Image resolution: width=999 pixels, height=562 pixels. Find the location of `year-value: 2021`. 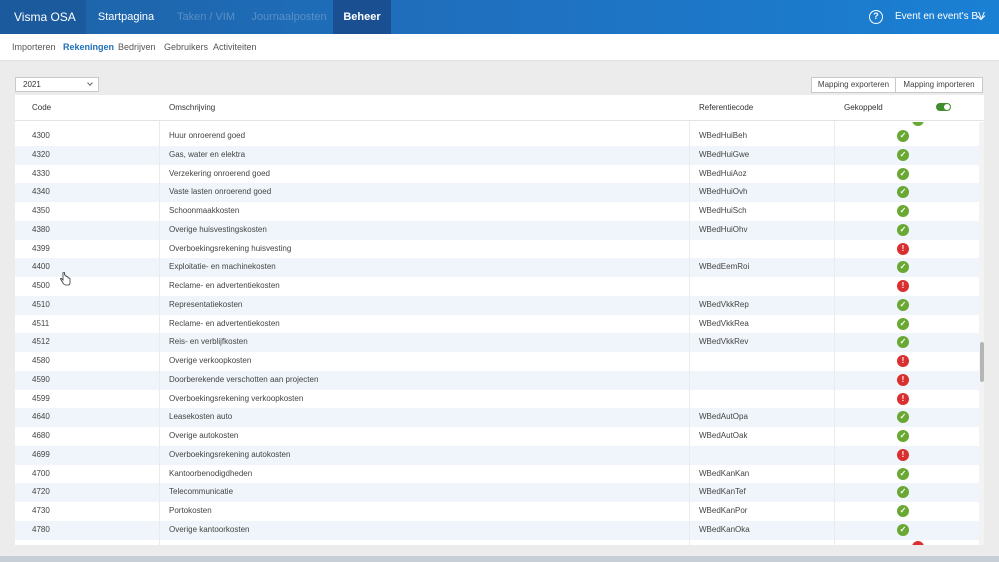

year-value: 2021 is located at coordinates (32, 84).